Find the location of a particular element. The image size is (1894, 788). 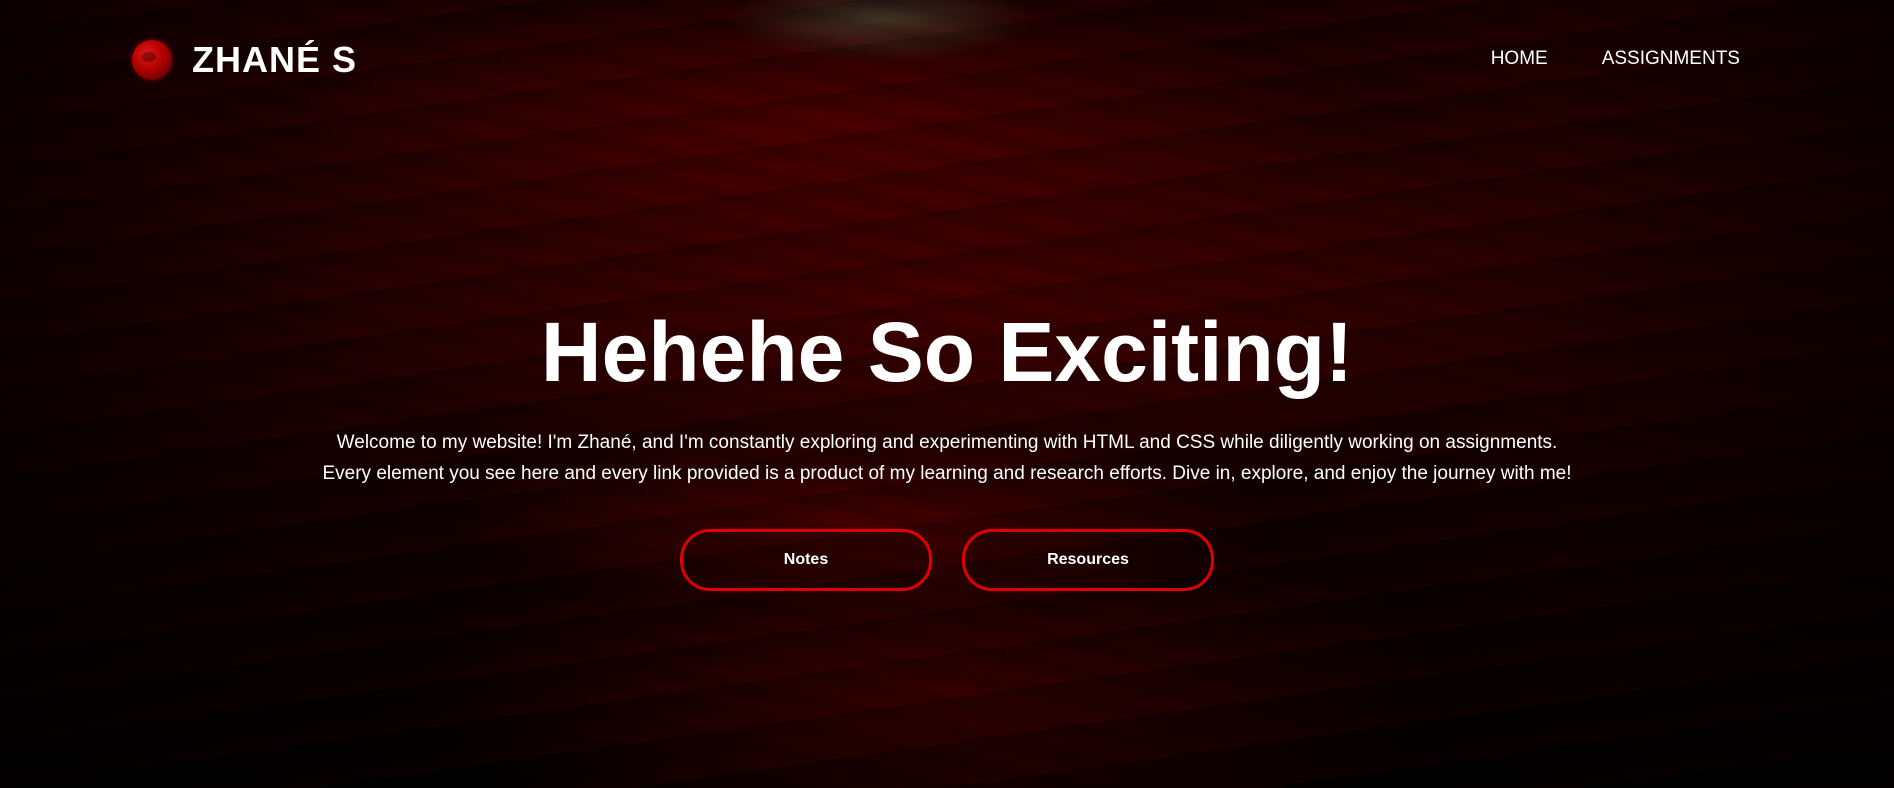

hero-buttons: Notes Resources is located at coordinates (947, 560).